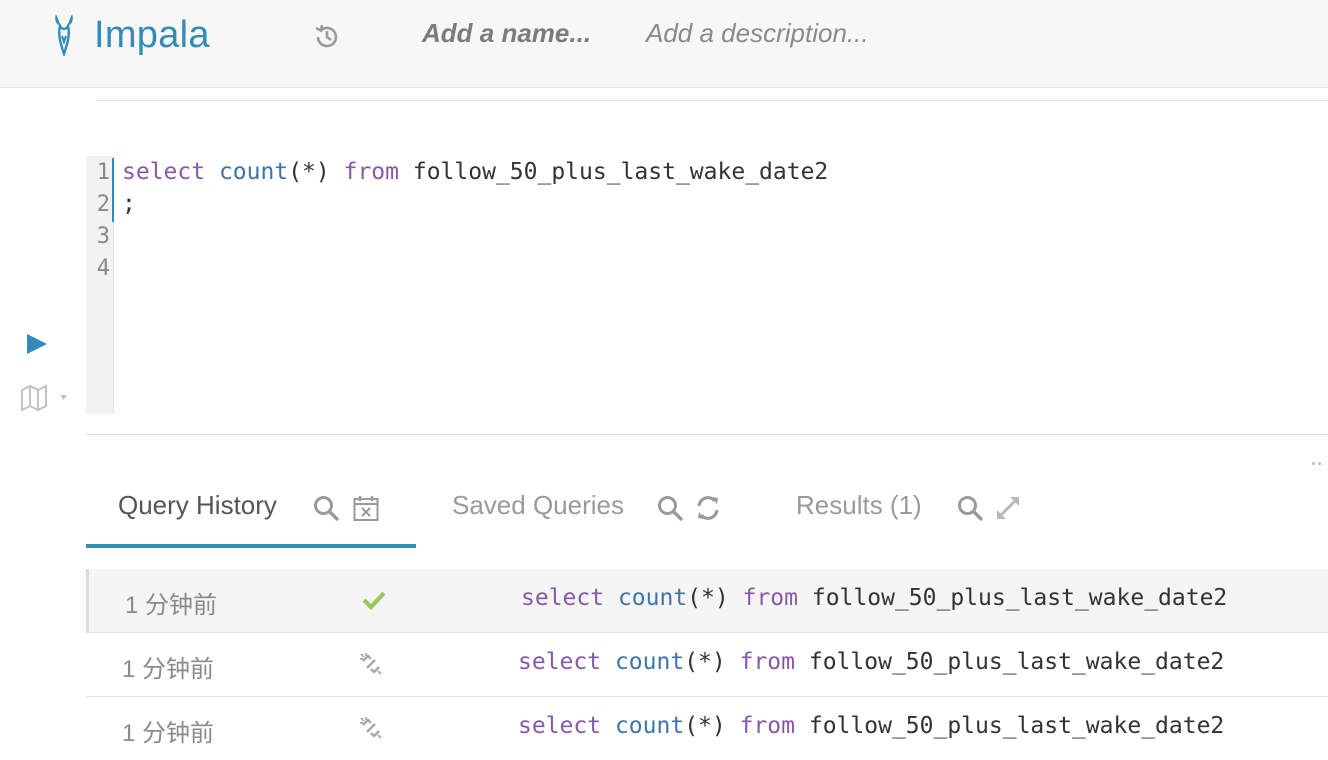  What do you see at coordinates (103, 236) in the screenshot?
I see `line-number: 3` at bounding box center [103, 236].